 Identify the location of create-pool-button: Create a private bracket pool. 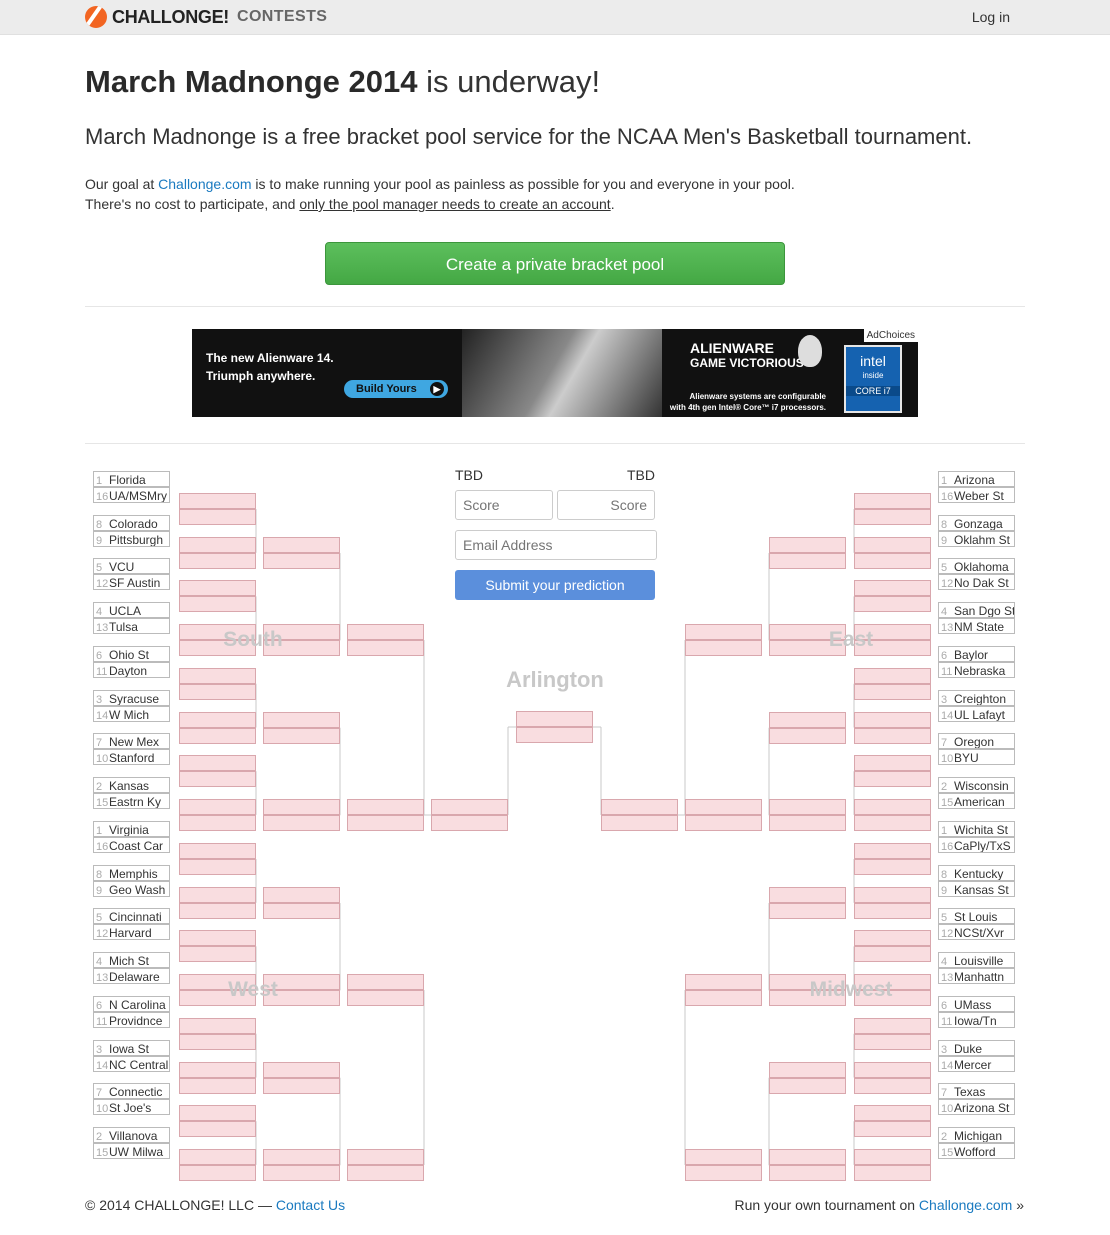
(555, 263).